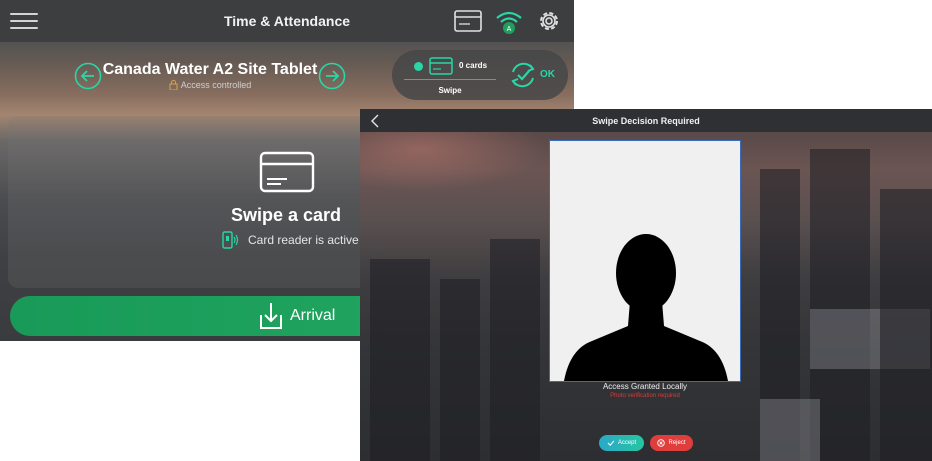 Image resolution: width=932 pixels, height=461 pixels. What do you see at coordinates (332, 76) in the screenshot?
I see `next-arrow-icon` at bounding box center [332, 76].